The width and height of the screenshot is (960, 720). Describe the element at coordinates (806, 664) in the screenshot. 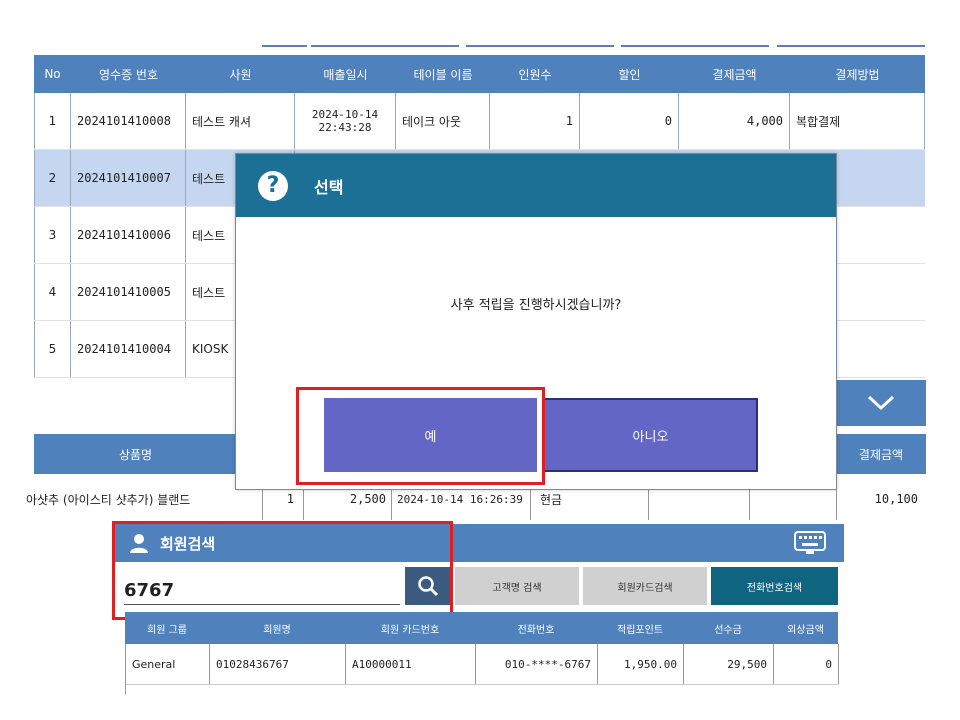

I see `cell-credit: 0` at that location.